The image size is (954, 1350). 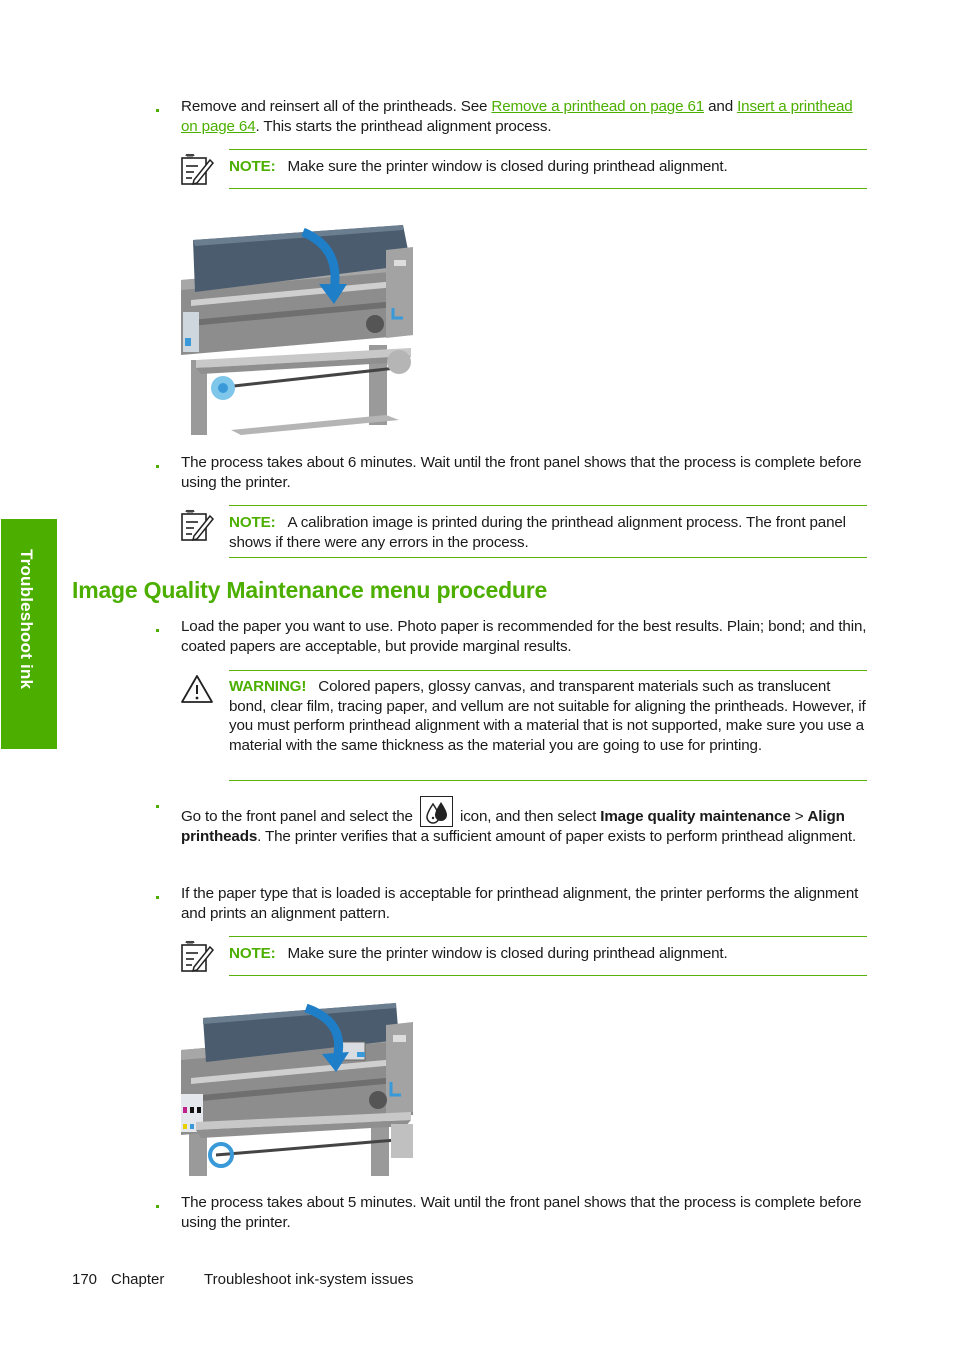 I want to click on menu-image-quality-maintenance: Image quality maintenance, so click(x=695, y=816).